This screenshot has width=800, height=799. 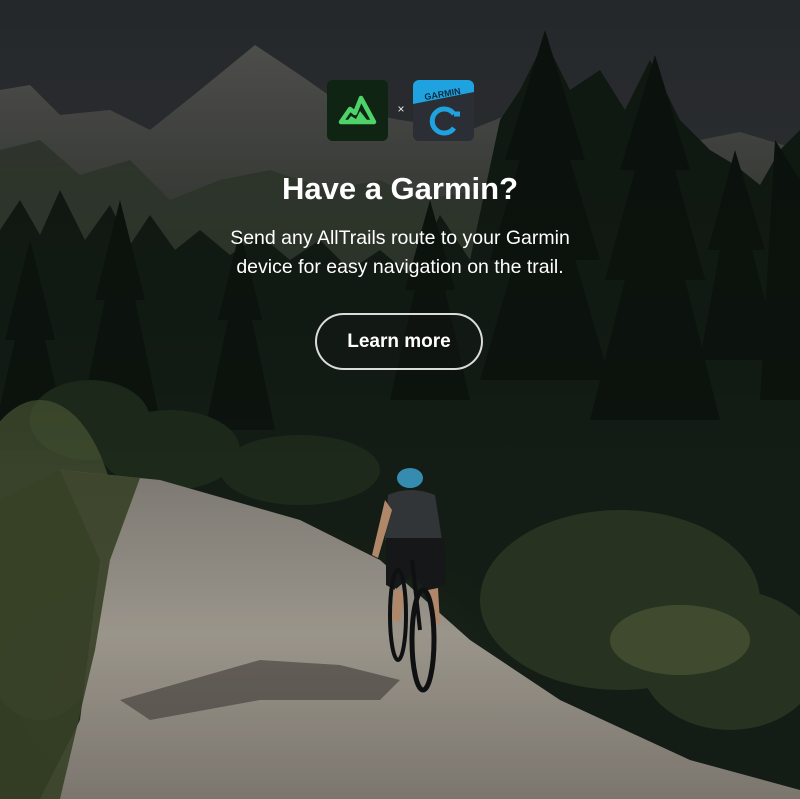 I want to click on promo-title: Have a Garmin?, so click(x=400, y=188).